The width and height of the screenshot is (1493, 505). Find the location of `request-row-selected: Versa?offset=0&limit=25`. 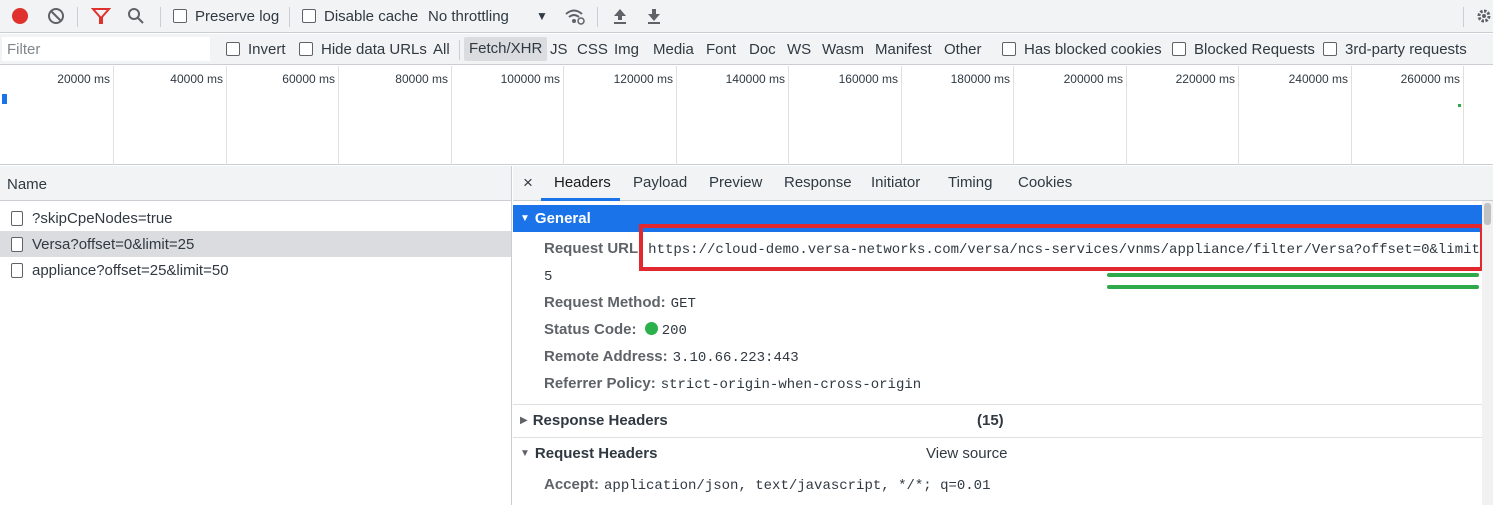

request-row-selected: Versa?offset=0&limit=25 is located at coordinates (255, 244).